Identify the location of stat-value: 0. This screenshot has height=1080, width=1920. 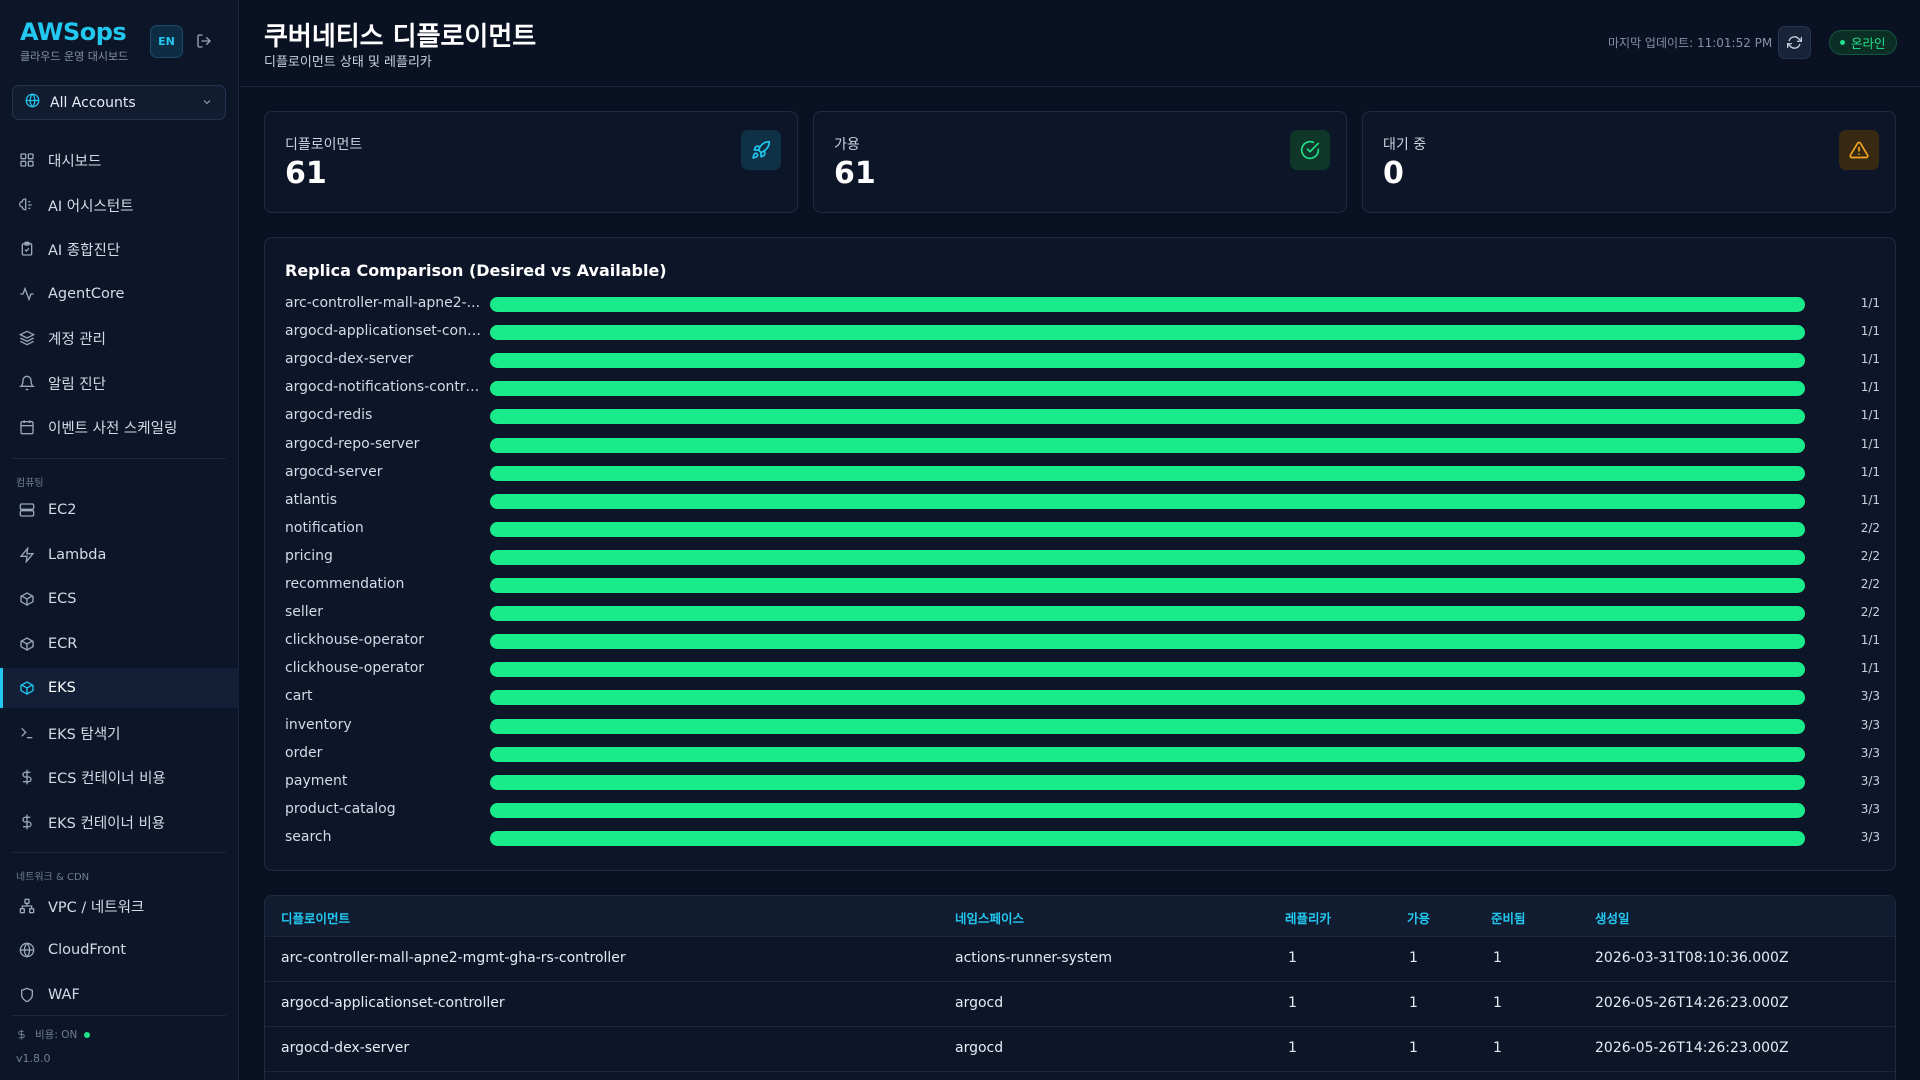
(1393, 173).